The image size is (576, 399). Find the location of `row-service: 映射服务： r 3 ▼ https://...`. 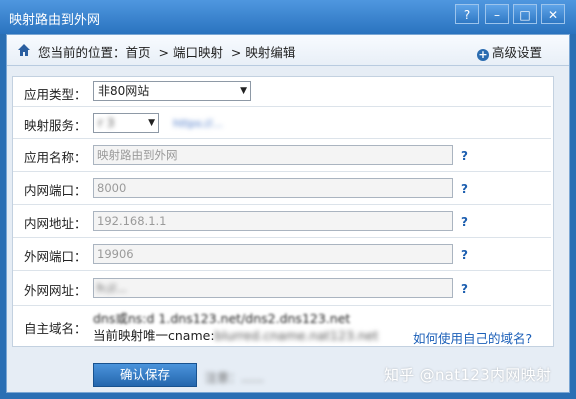

row-service: 映射服务： r 3 ▼ https://... is located at coordinates (282, 123).